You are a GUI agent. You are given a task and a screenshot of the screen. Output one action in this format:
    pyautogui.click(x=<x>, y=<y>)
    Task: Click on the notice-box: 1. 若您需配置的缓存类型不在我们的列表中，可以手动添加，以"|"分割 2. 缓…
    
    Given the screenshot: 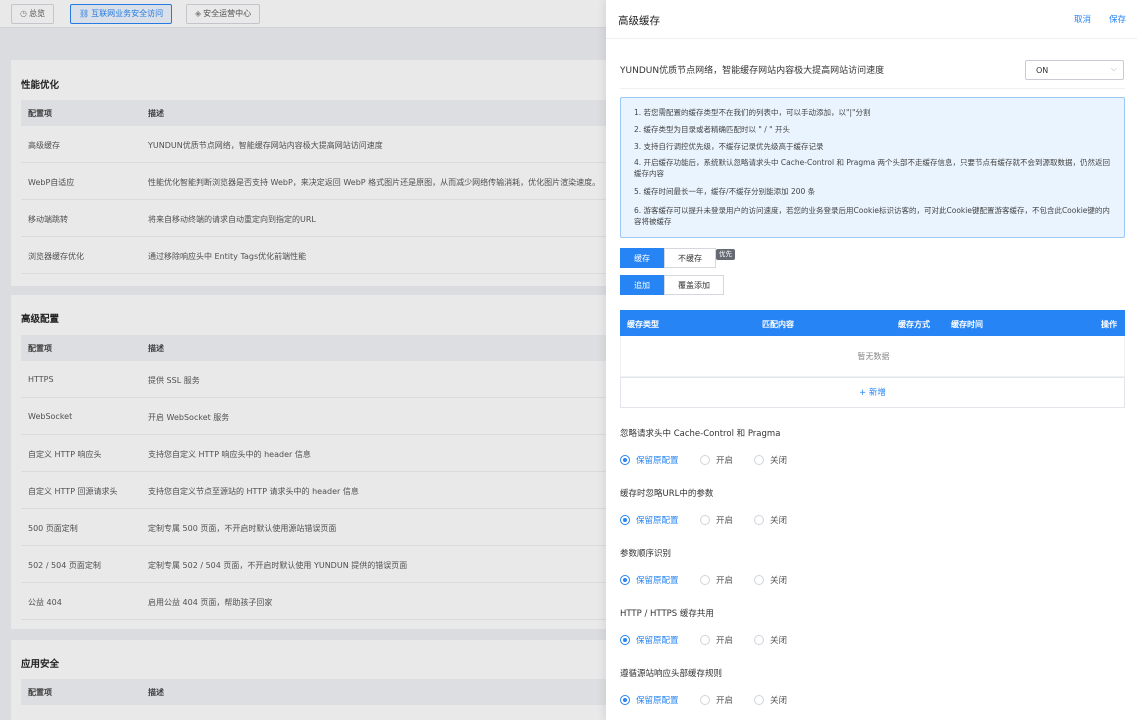 What is the action you would take?
    pyautogui.click(x=872, y=167)
    